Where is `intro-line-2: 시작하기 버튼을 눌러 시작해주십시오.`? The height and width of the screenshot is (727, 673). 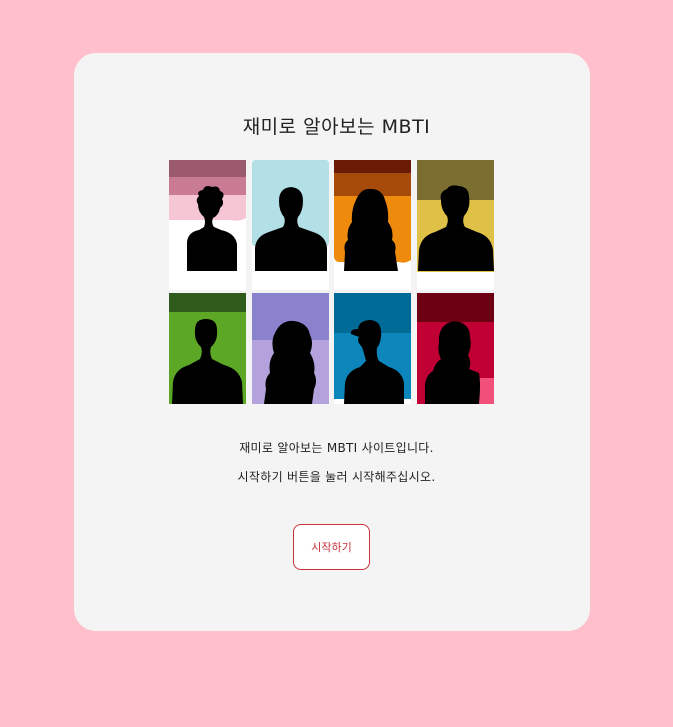
intro-line-2: 시작하기 버튼을 눌러 시작해주십시오. is located at coordinates (336, 477).